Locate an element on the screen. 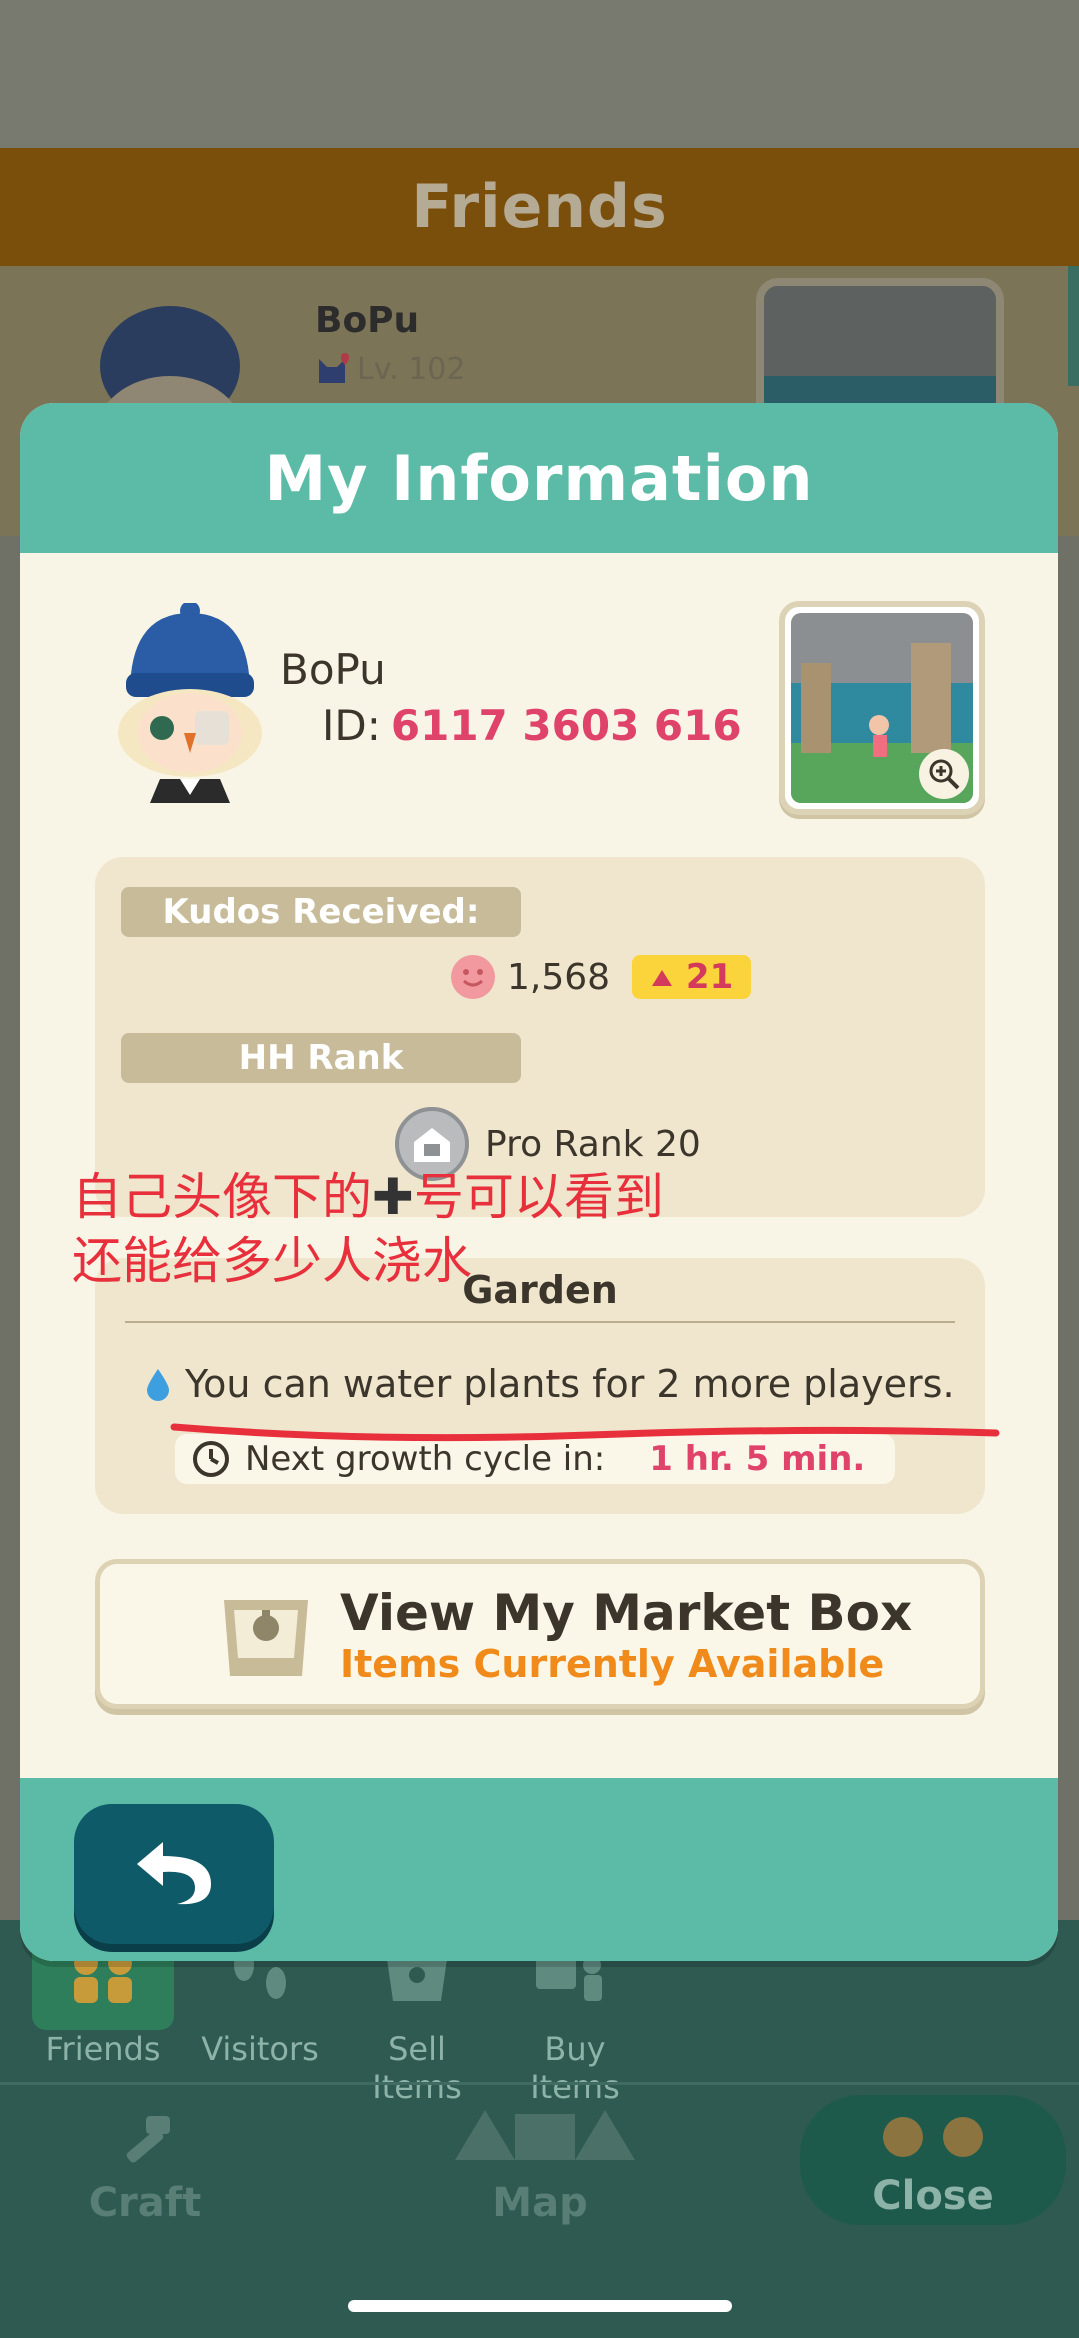 This screenshot has height=2338, width=1079. triangle-up-icon is located at coordinates (662, 978).